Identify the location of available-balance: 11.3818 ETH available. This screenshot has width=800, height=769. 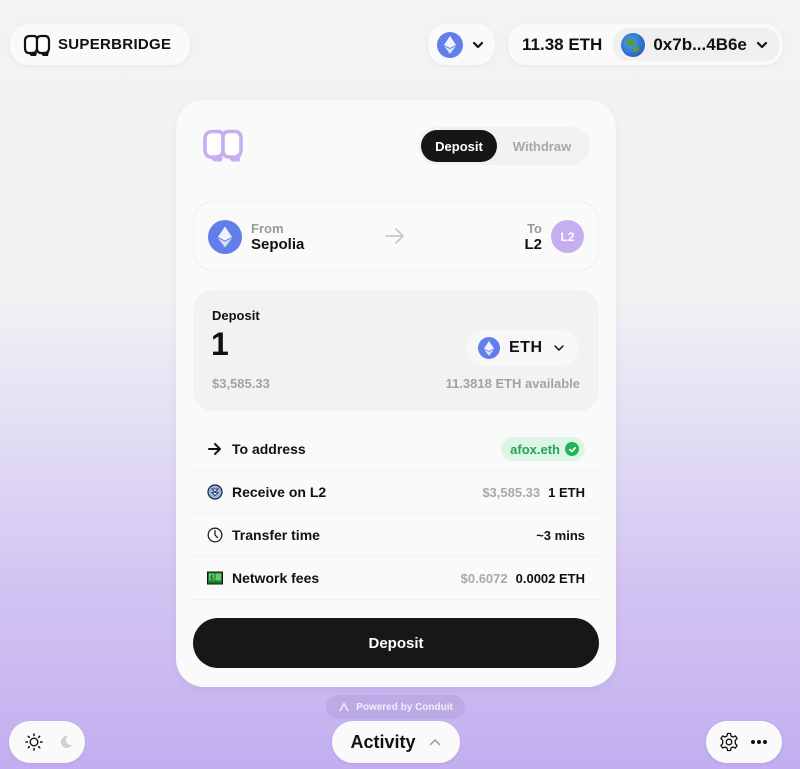
(513, 383).